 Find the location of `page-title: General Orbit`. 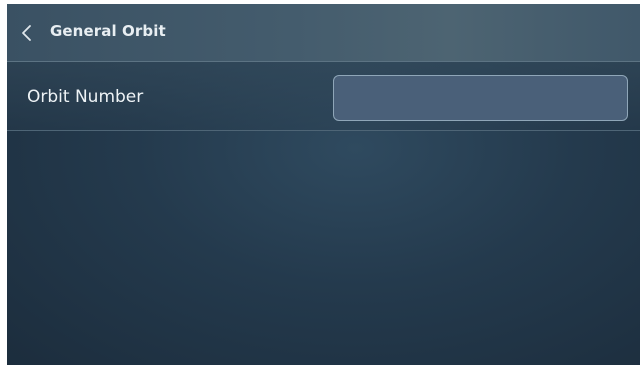

page-title: General Orbit is located at coordinates (108, 31).